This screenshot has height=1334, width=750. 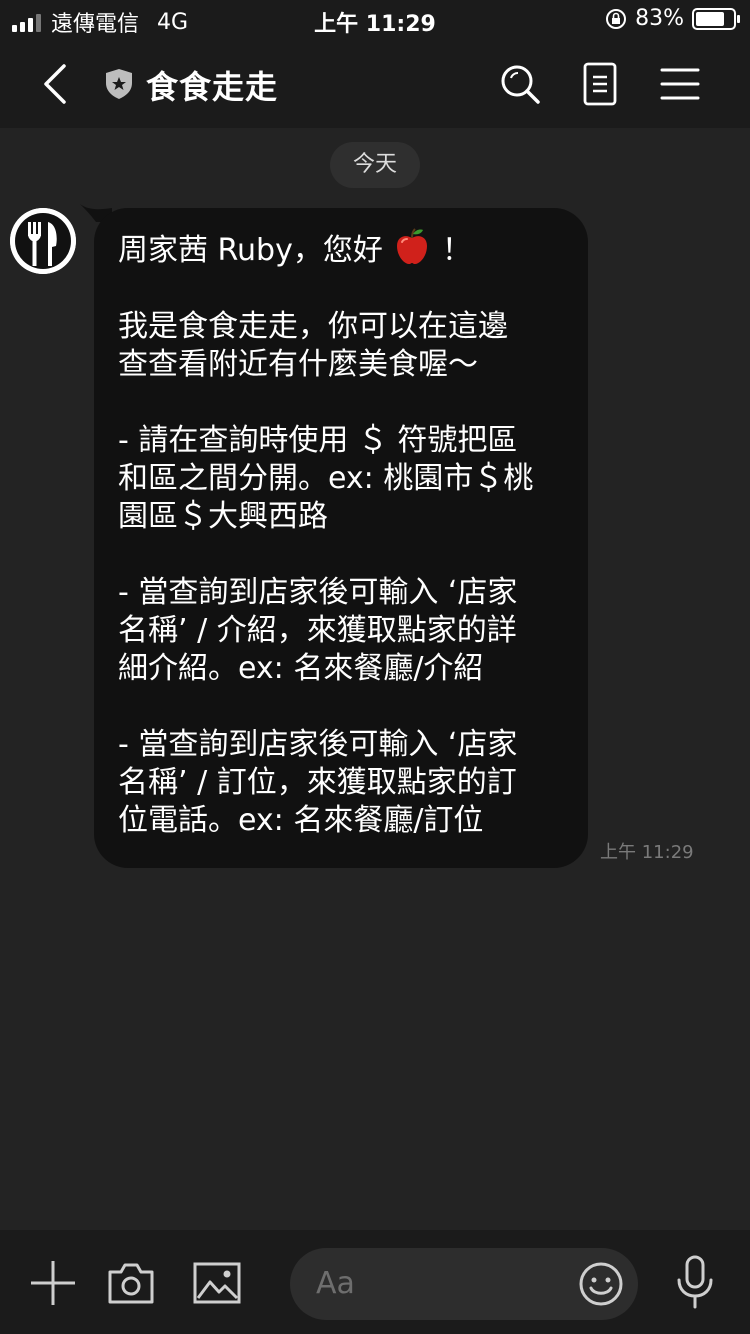 What do you see at coordinates (600, 84) in the screenshot?
I see `notes-icon` at bounding box center [600, 84].